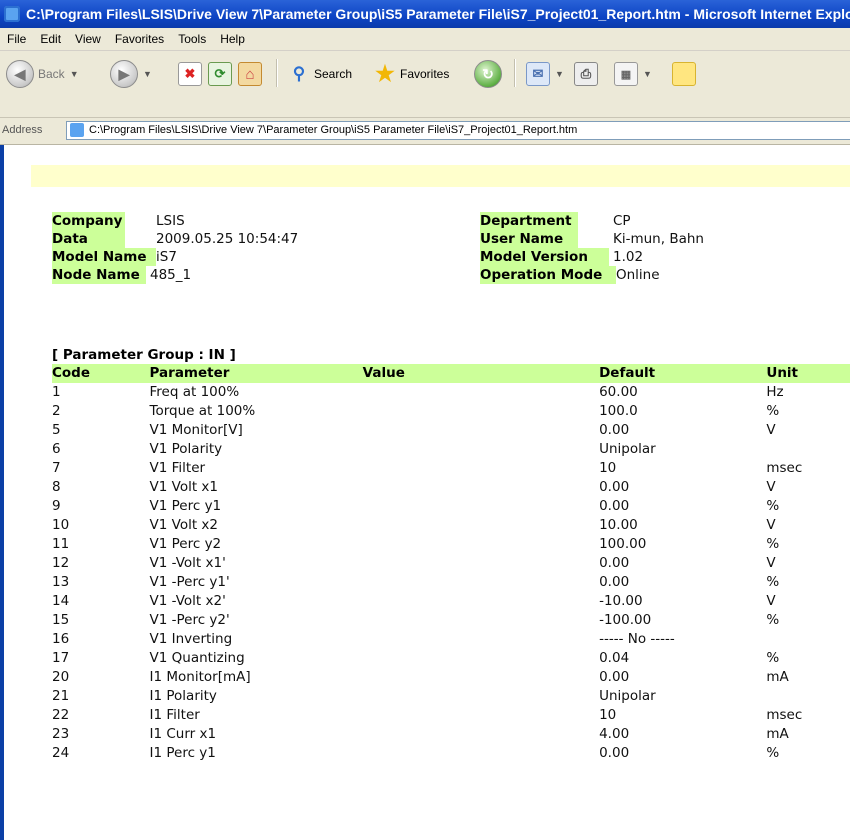 Image resolution: width=850 pixels, height=840 pixels. Describe the element at coordinates (56, 506) in the screenshot. I see `cell-code: 9` at that location.